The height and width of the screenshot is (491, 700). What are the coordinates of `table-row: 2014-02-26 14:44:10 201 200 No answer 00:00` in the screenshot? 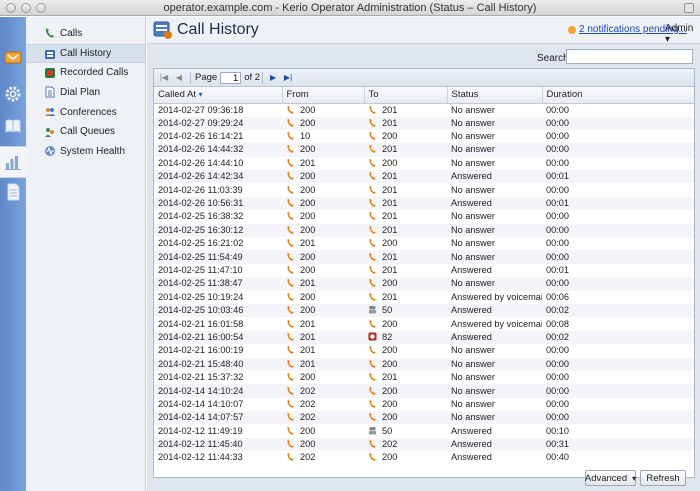 It's located at (424, 163).